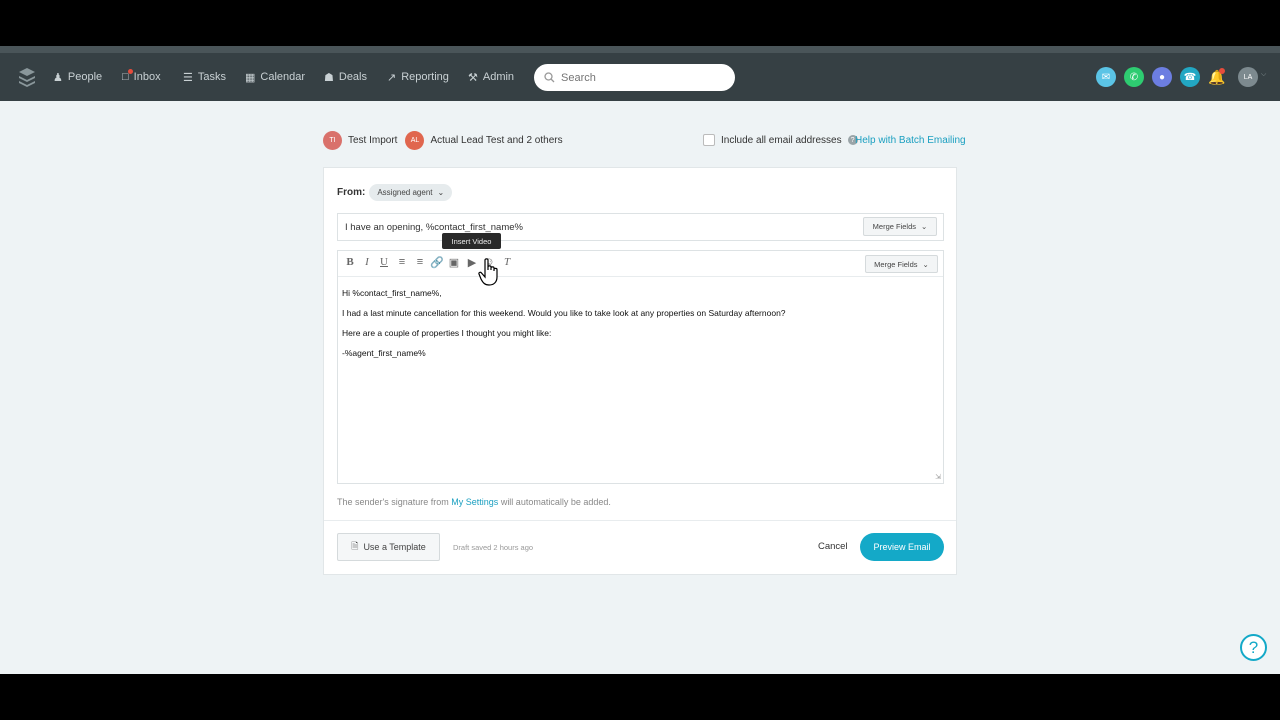 The image size is (1280, 720). I want to click on logo-icon, so click(27, 77).